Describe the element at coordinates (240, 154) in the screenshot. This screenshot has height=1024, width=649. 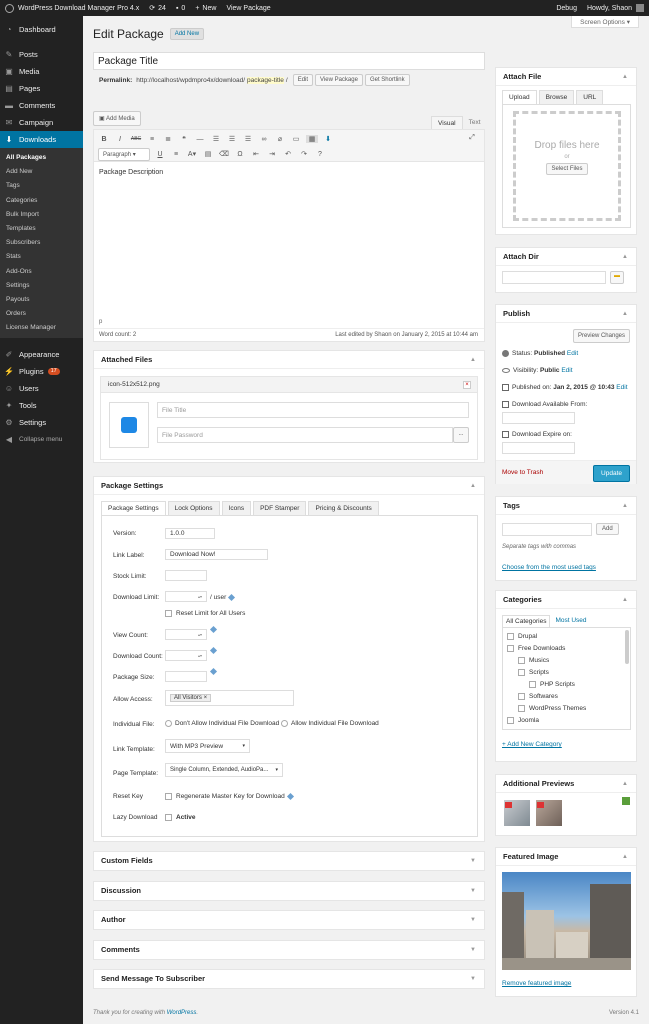
I see `special-char-icon: Ω` at that location.